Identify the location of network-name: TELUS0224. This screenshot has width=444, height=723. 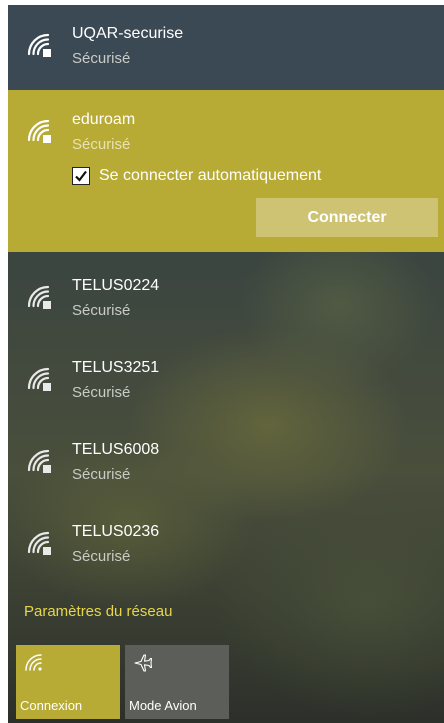
(116, 285).